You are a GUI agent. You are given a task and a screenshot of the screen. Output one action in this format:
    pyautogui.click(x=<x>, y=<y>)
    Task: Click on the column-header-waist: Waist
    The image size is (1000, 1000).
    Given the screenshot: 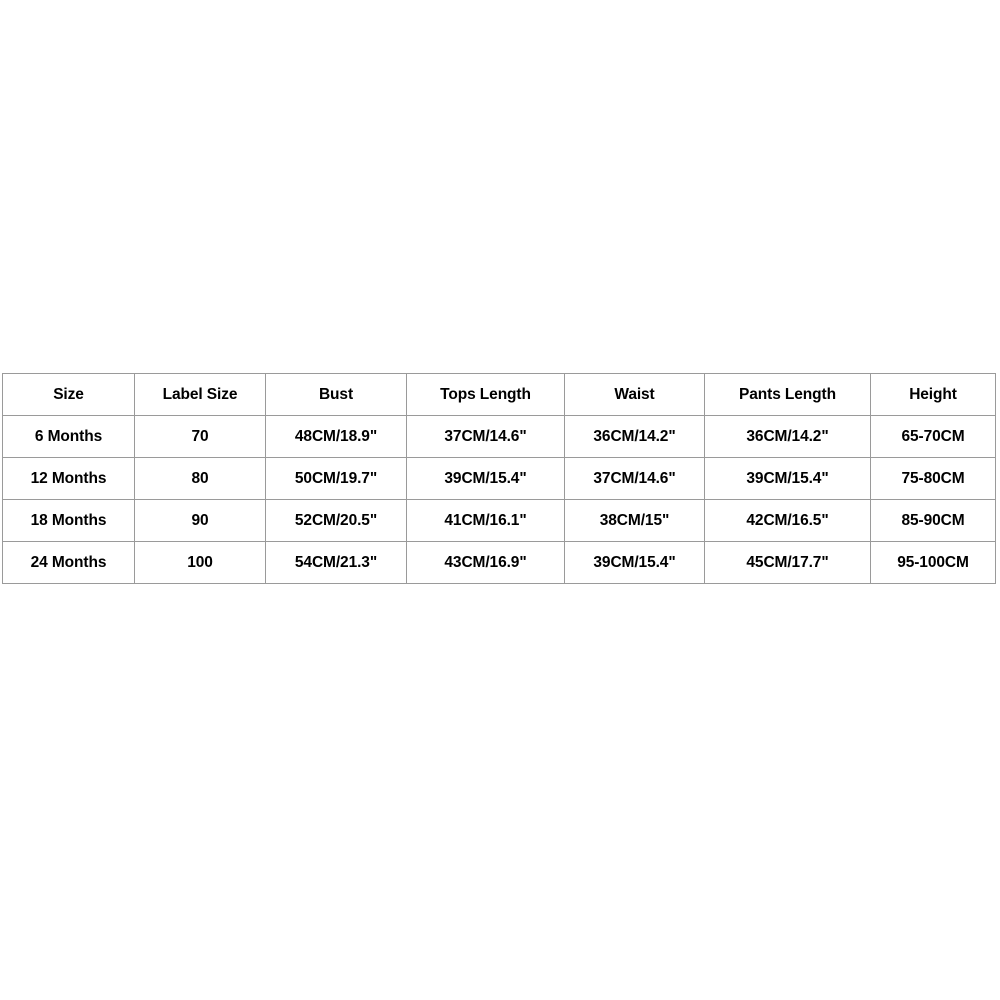 What is the action you would take?
    pyautogui.click(x=634, y=394)
    